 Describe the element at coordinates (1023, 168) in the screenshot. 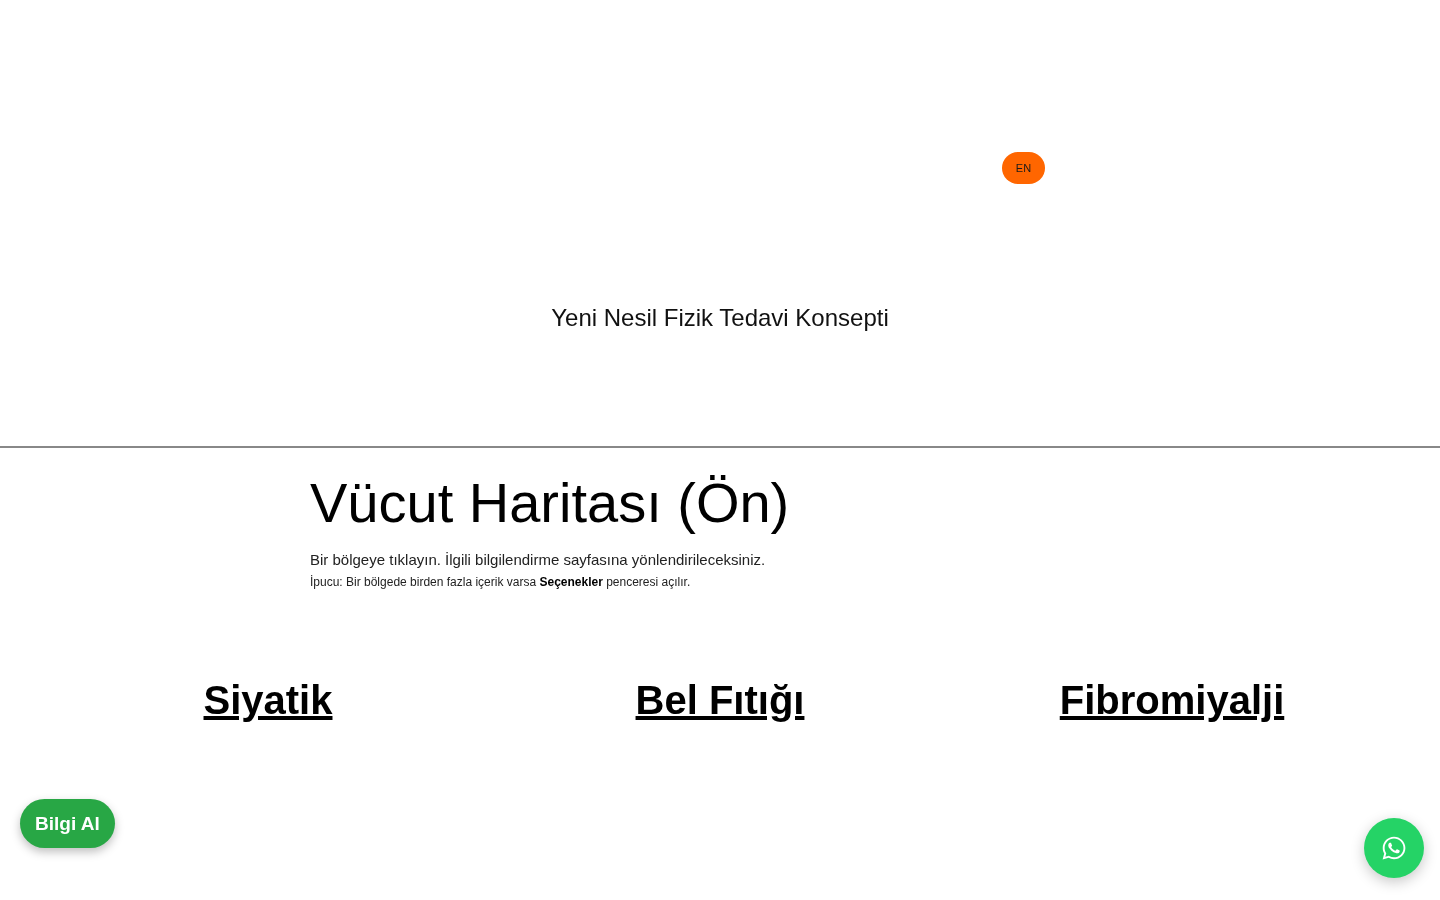

I see `language-button: EN` at that location.